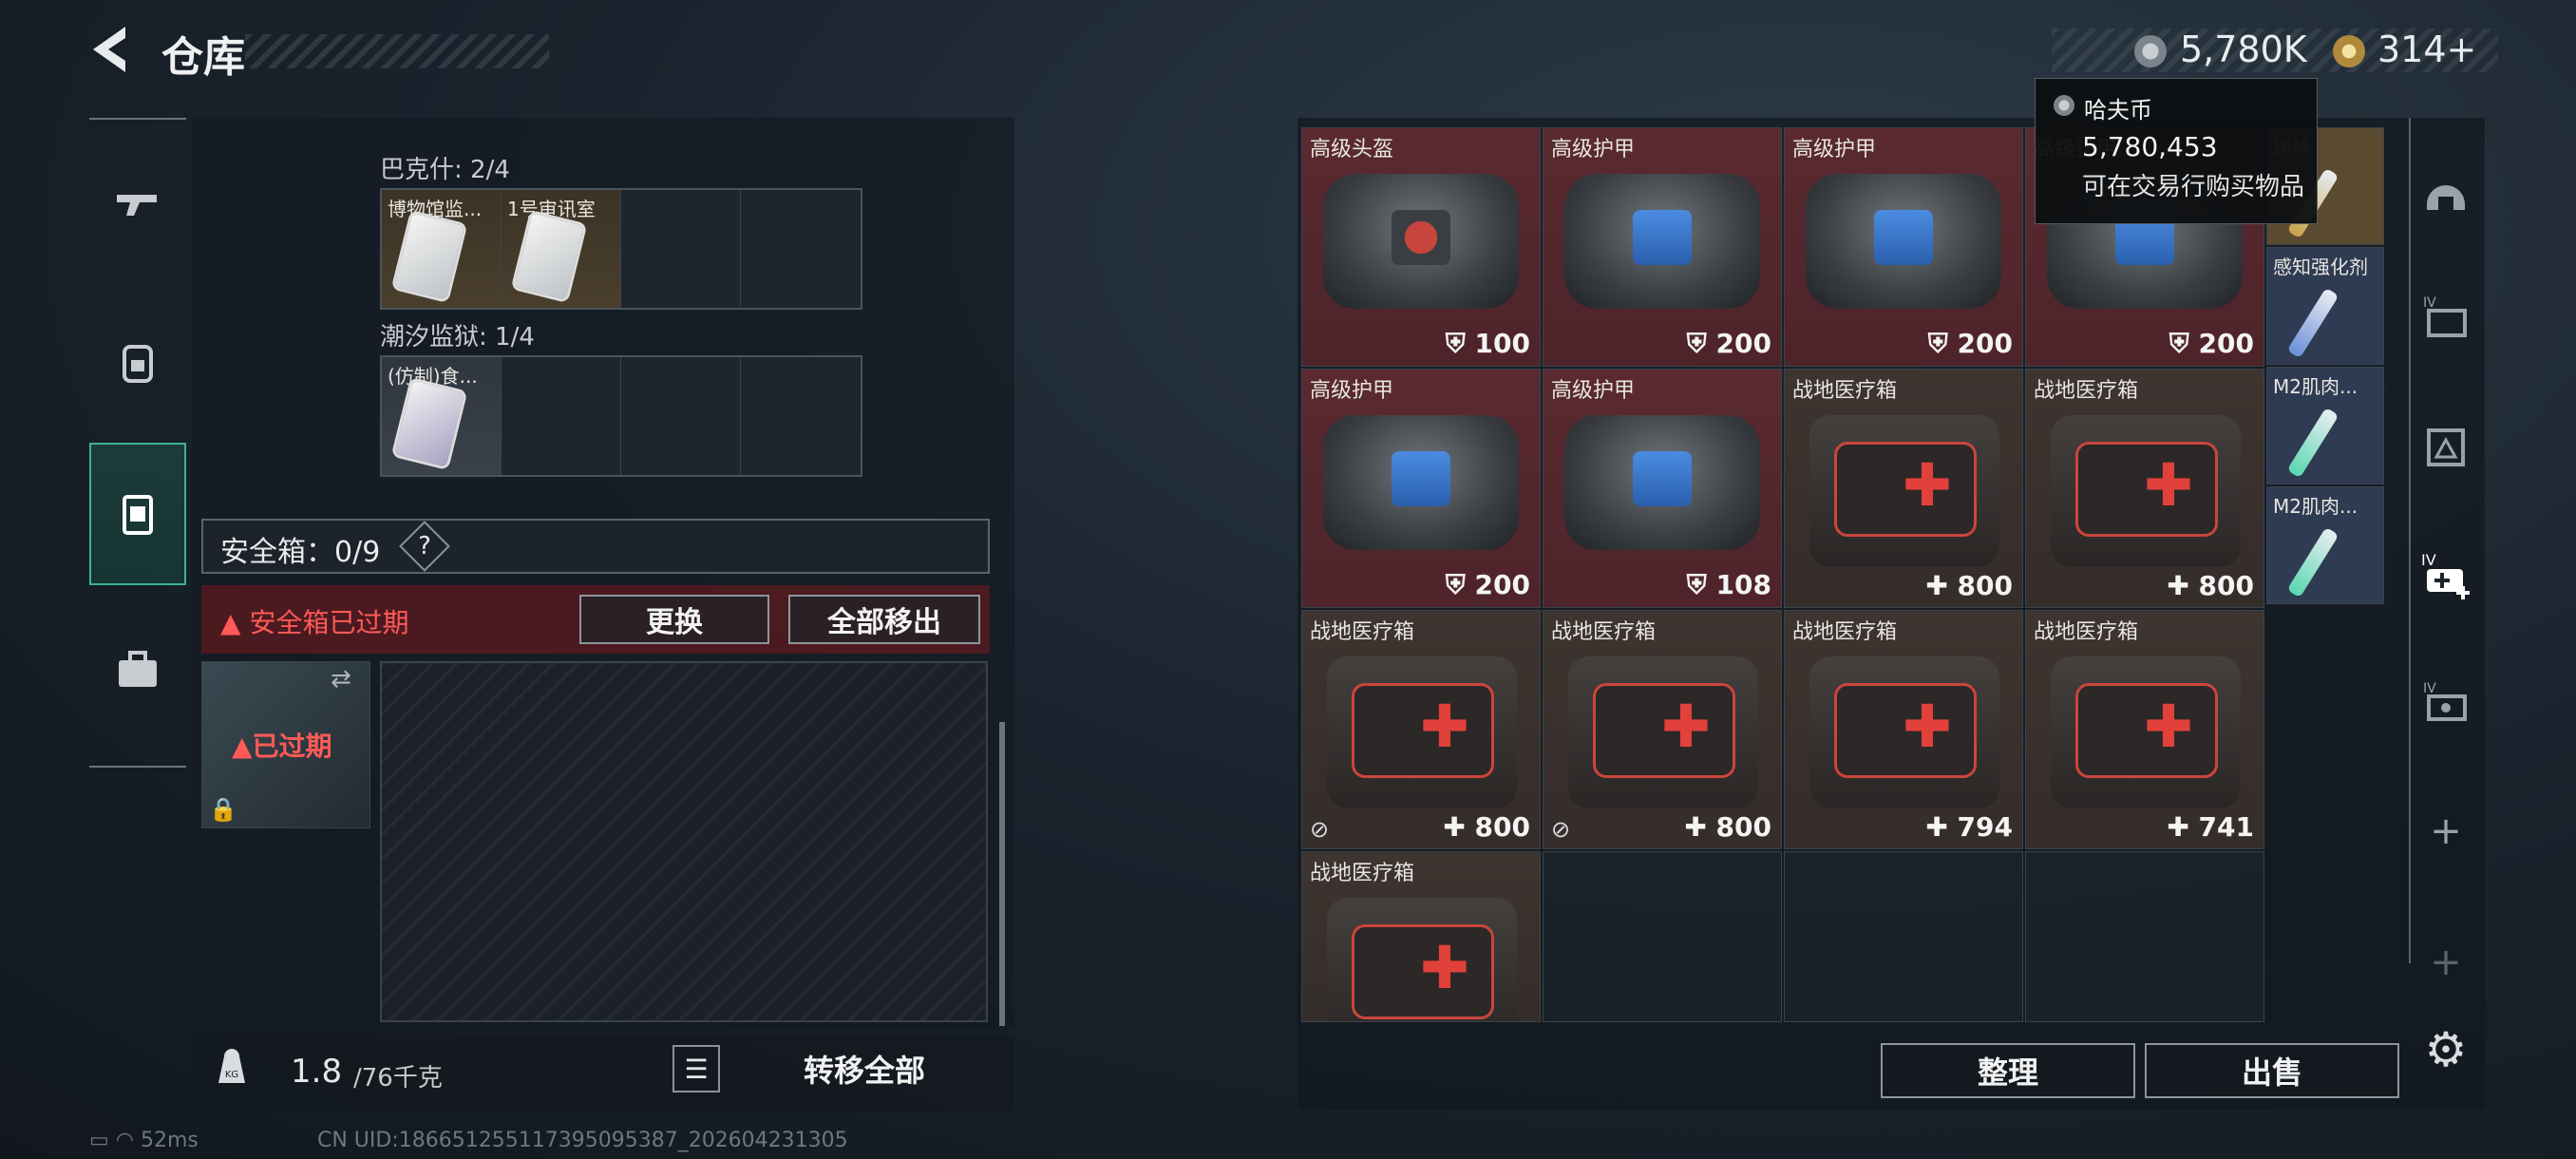 The height and width of the screenshot is (1159, 2576). Describe the element at coordinates (2446, 193) in the screenshot. I see `nav-helmet` at that location.